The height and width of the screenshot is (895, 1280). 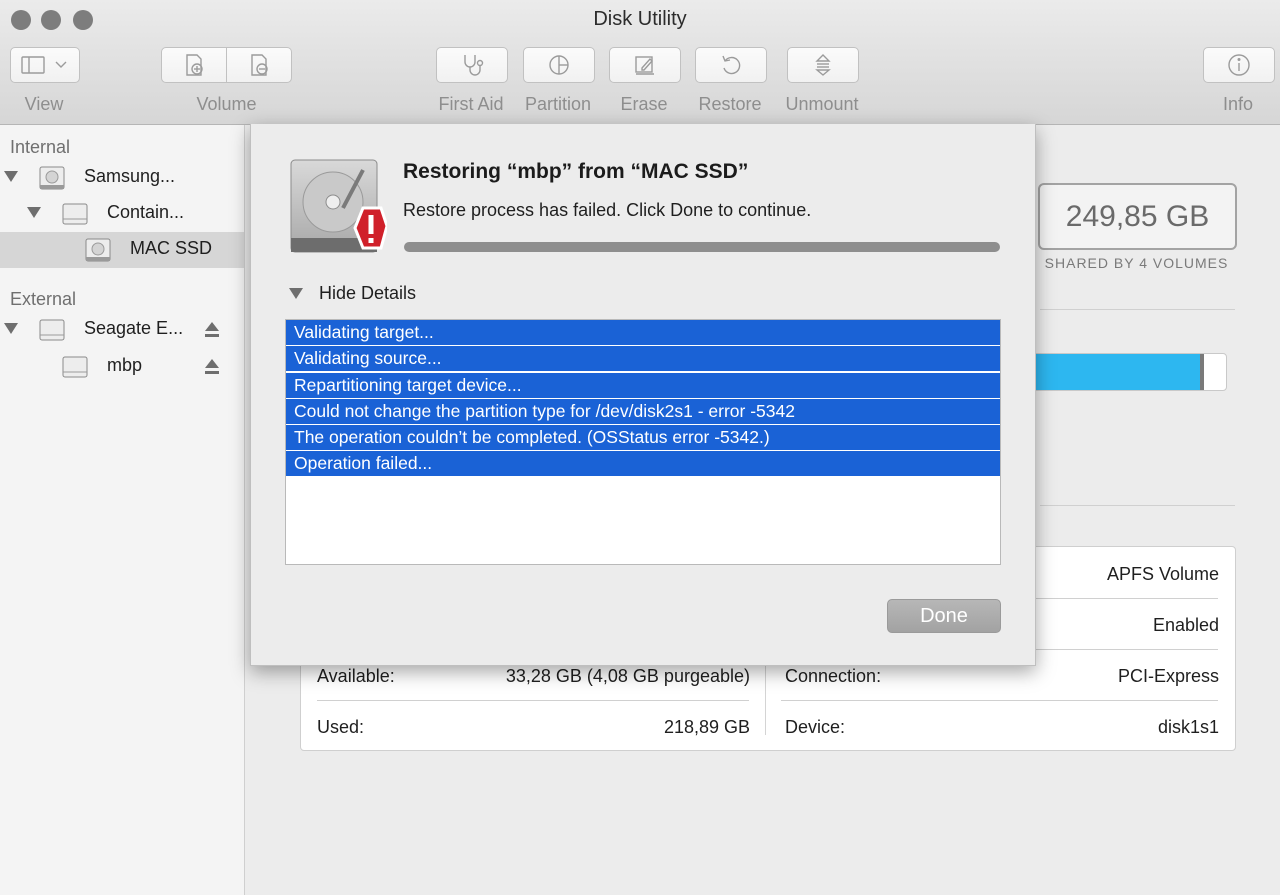 What do you see at coordinates (226, 104) in the screenshot?
I see `volume-label: Volume` at bounding box center [226, 104].